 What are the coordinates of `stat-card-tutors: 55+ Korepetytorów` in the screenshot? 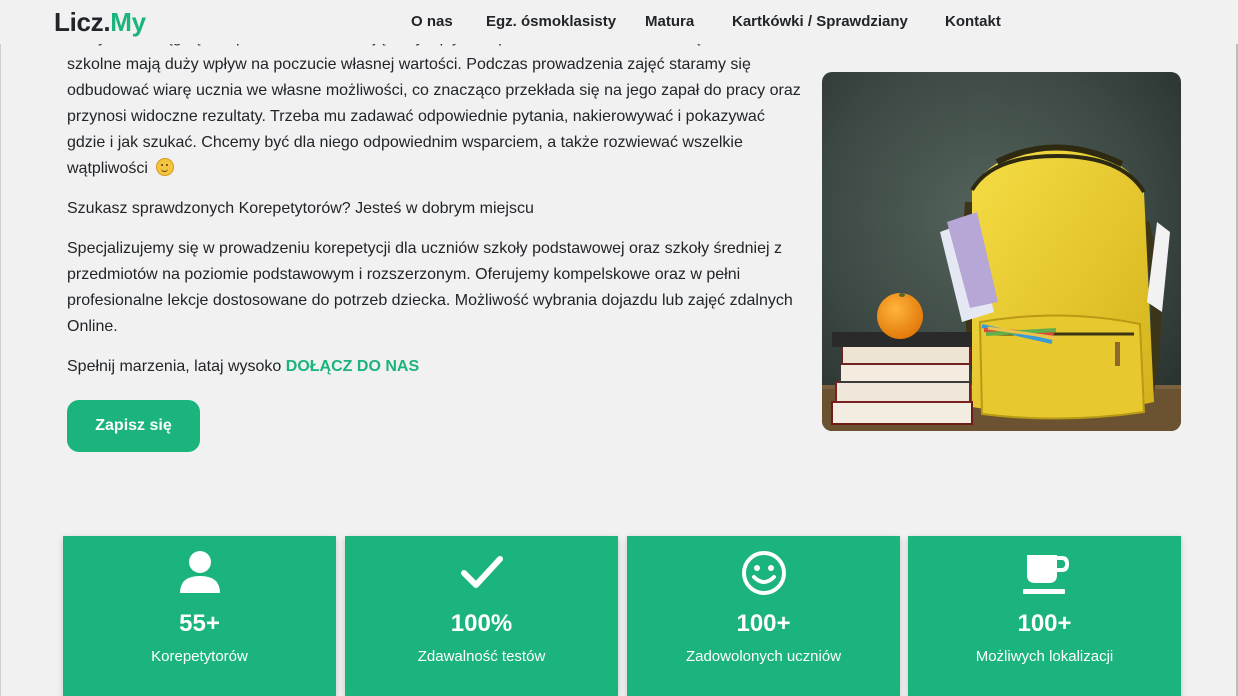 It's located at (199, 616).